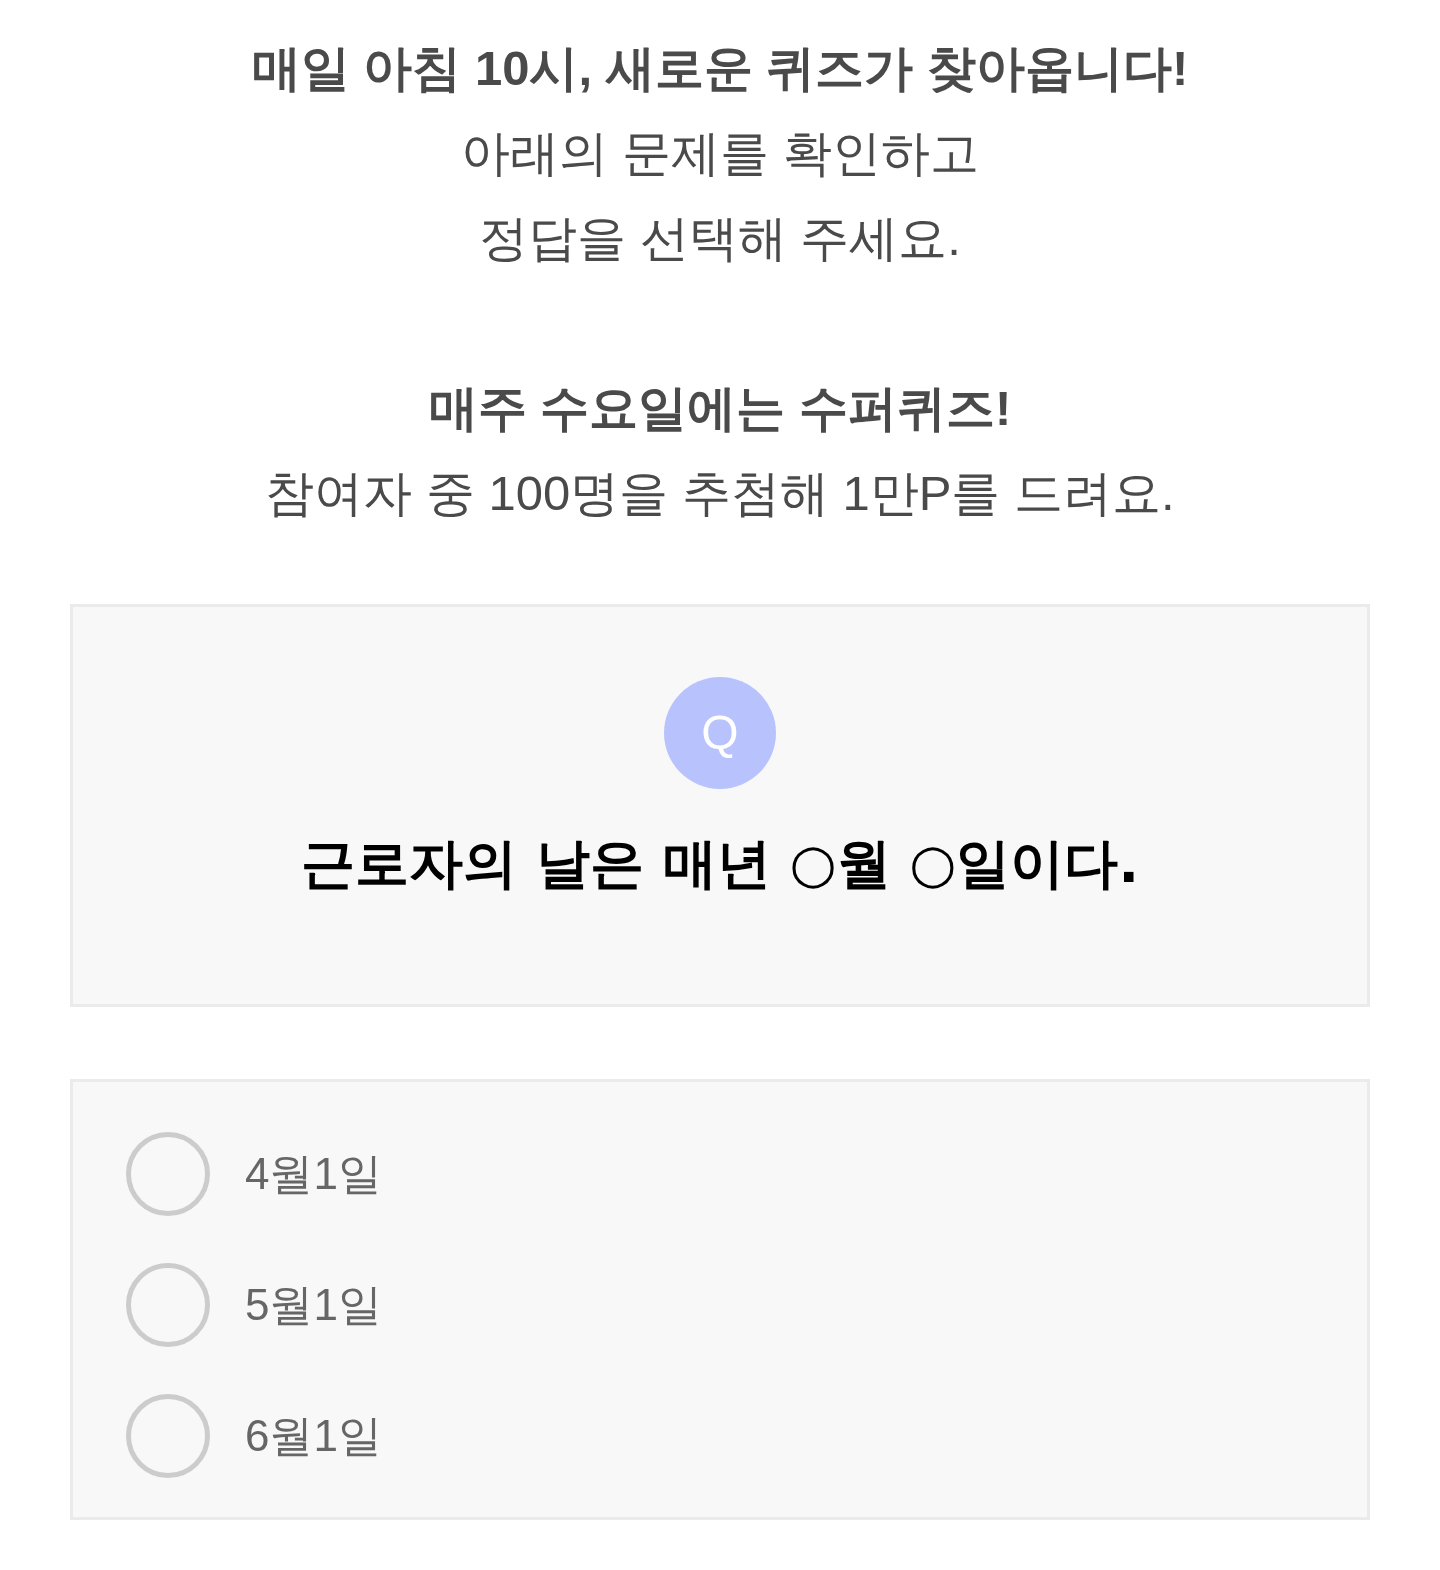 The height and width of the screenshot is (1570, 1440). I want to click on notice-heading: 매일 아침 10시, 새로운 퀴즈가 찾아옵니다!, so click(720, 68).